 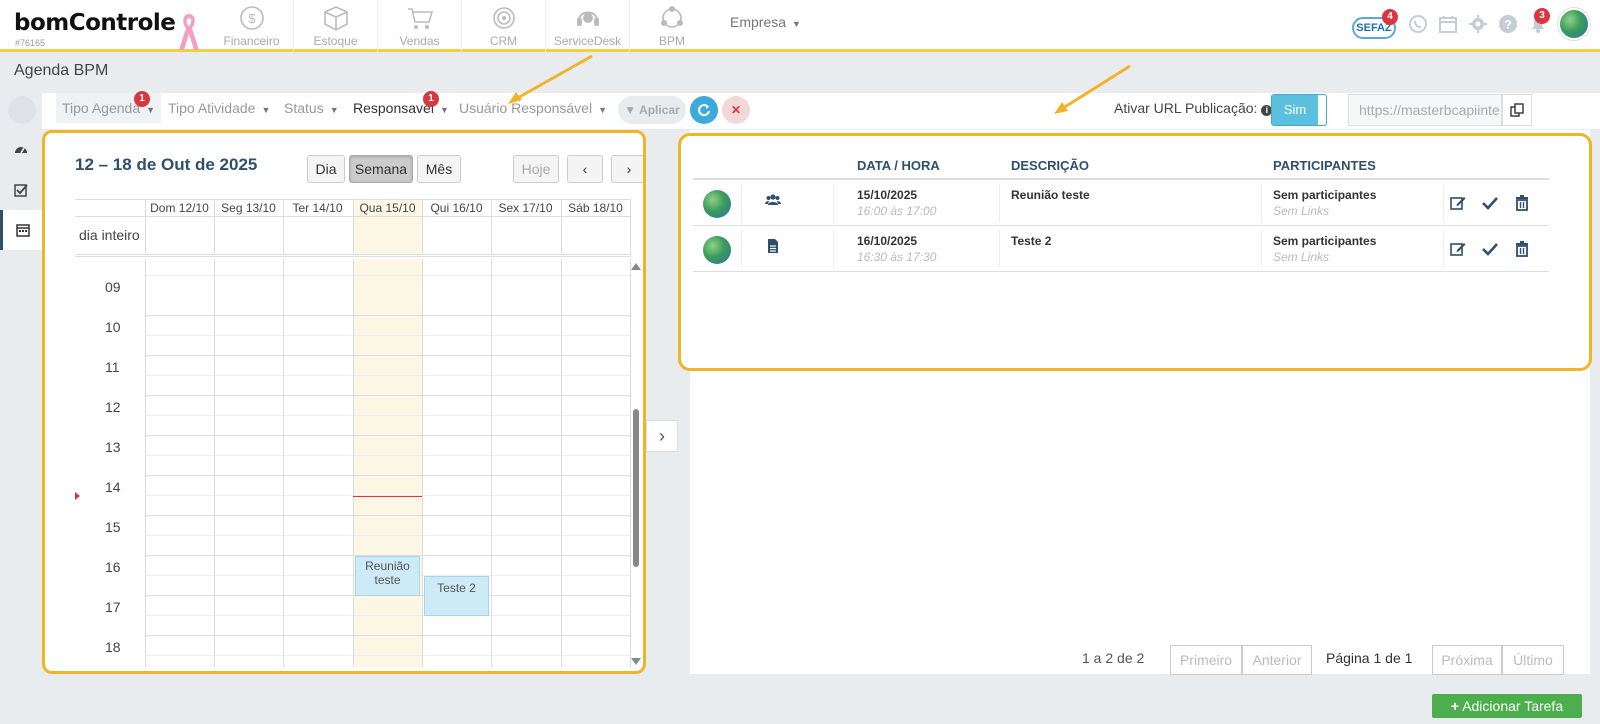 What do you see at coordinates (504, 26) in the screenshot?
I see `module-crm: CRM` at bounding box center [504, 26].